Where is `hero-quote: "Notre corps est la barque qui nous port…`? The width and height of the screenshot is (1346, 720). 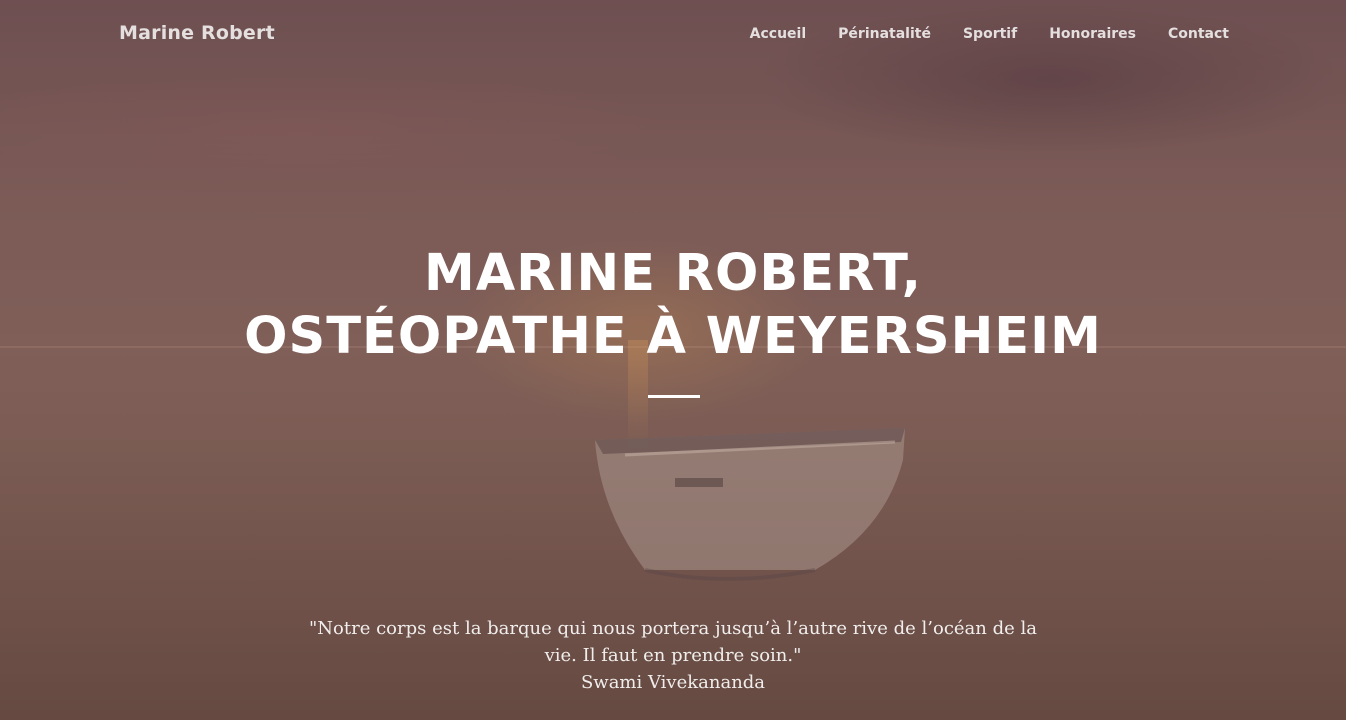 hero-quote: "Notre corps est la barque qui nous port… is located at coordinates (673, 655).